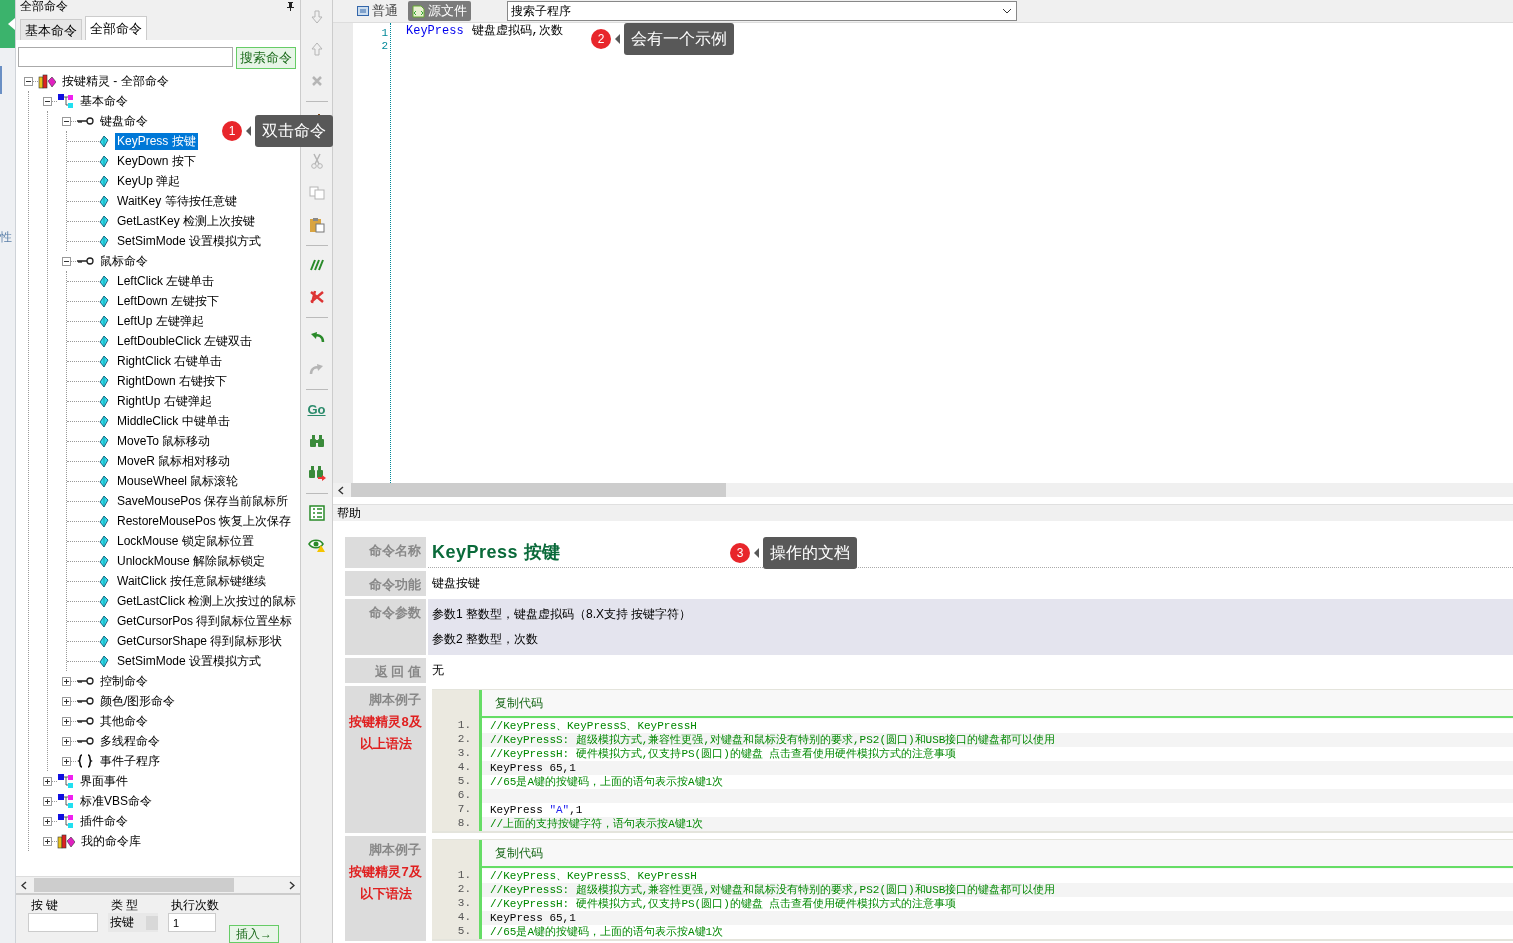 This screenshot has width=1513, height=943. What do you see at coordinates (316, 513) in the screenshot?
I see `list-icon` at bounding box center [316, 513].